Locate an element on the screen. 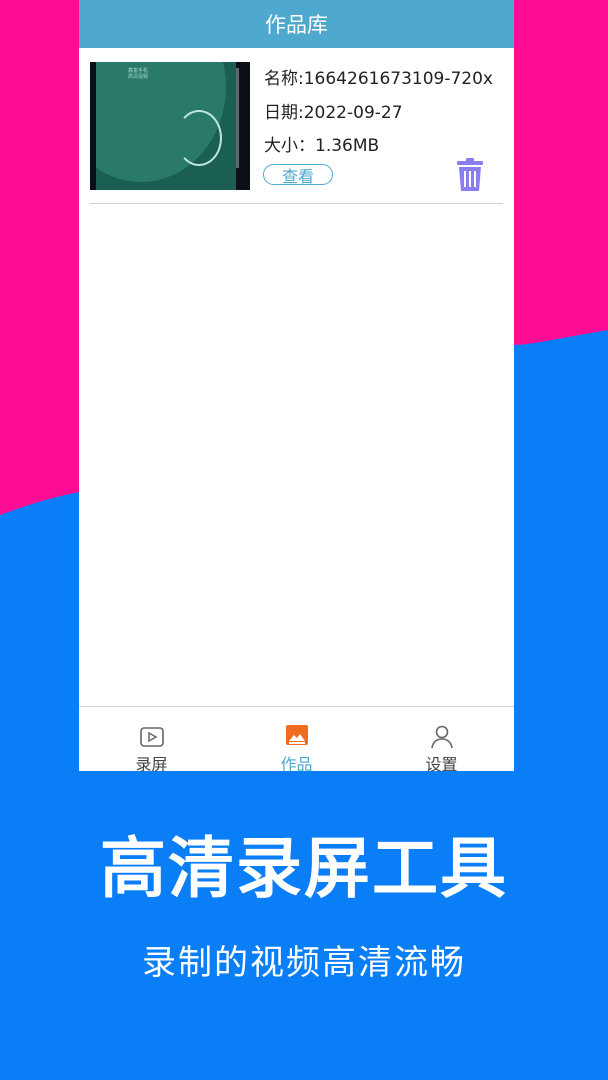  promo-subheadline: 录制的视频高清流畅 is located at coordinates (304, 963).